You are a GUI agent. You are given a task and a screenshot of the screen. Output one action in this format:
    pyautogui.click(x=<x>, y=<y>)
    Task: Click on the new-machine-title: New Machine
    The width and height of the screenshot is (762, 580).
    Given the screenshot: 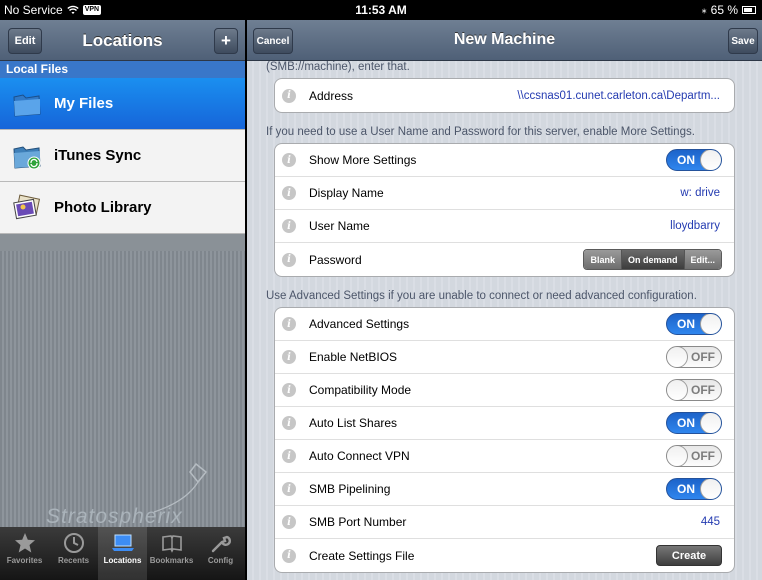 What is the action you would take?
    pyautogui.click(x=504, y=39)
    